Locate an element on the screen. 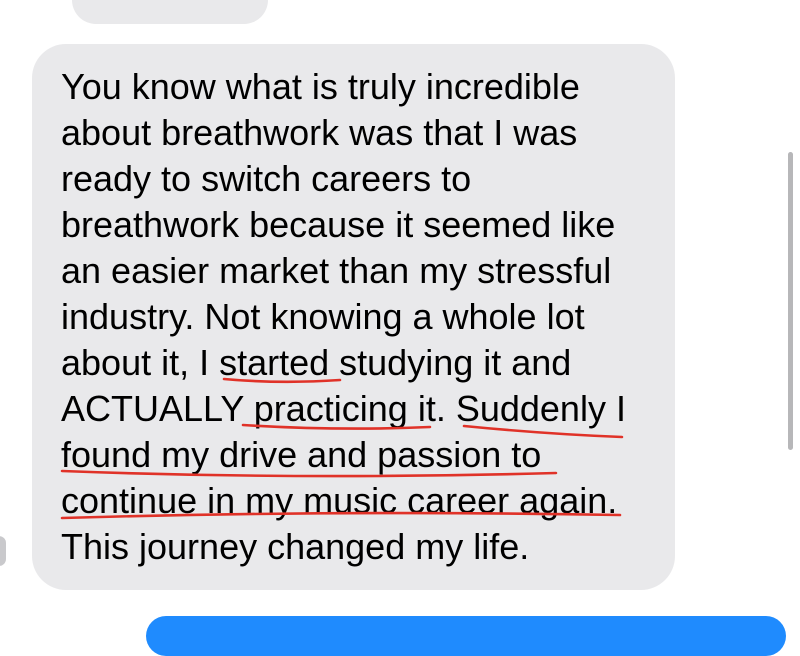 The width and height of the screenshot is (800, 656). avatar is located at coordinates (3, 551).